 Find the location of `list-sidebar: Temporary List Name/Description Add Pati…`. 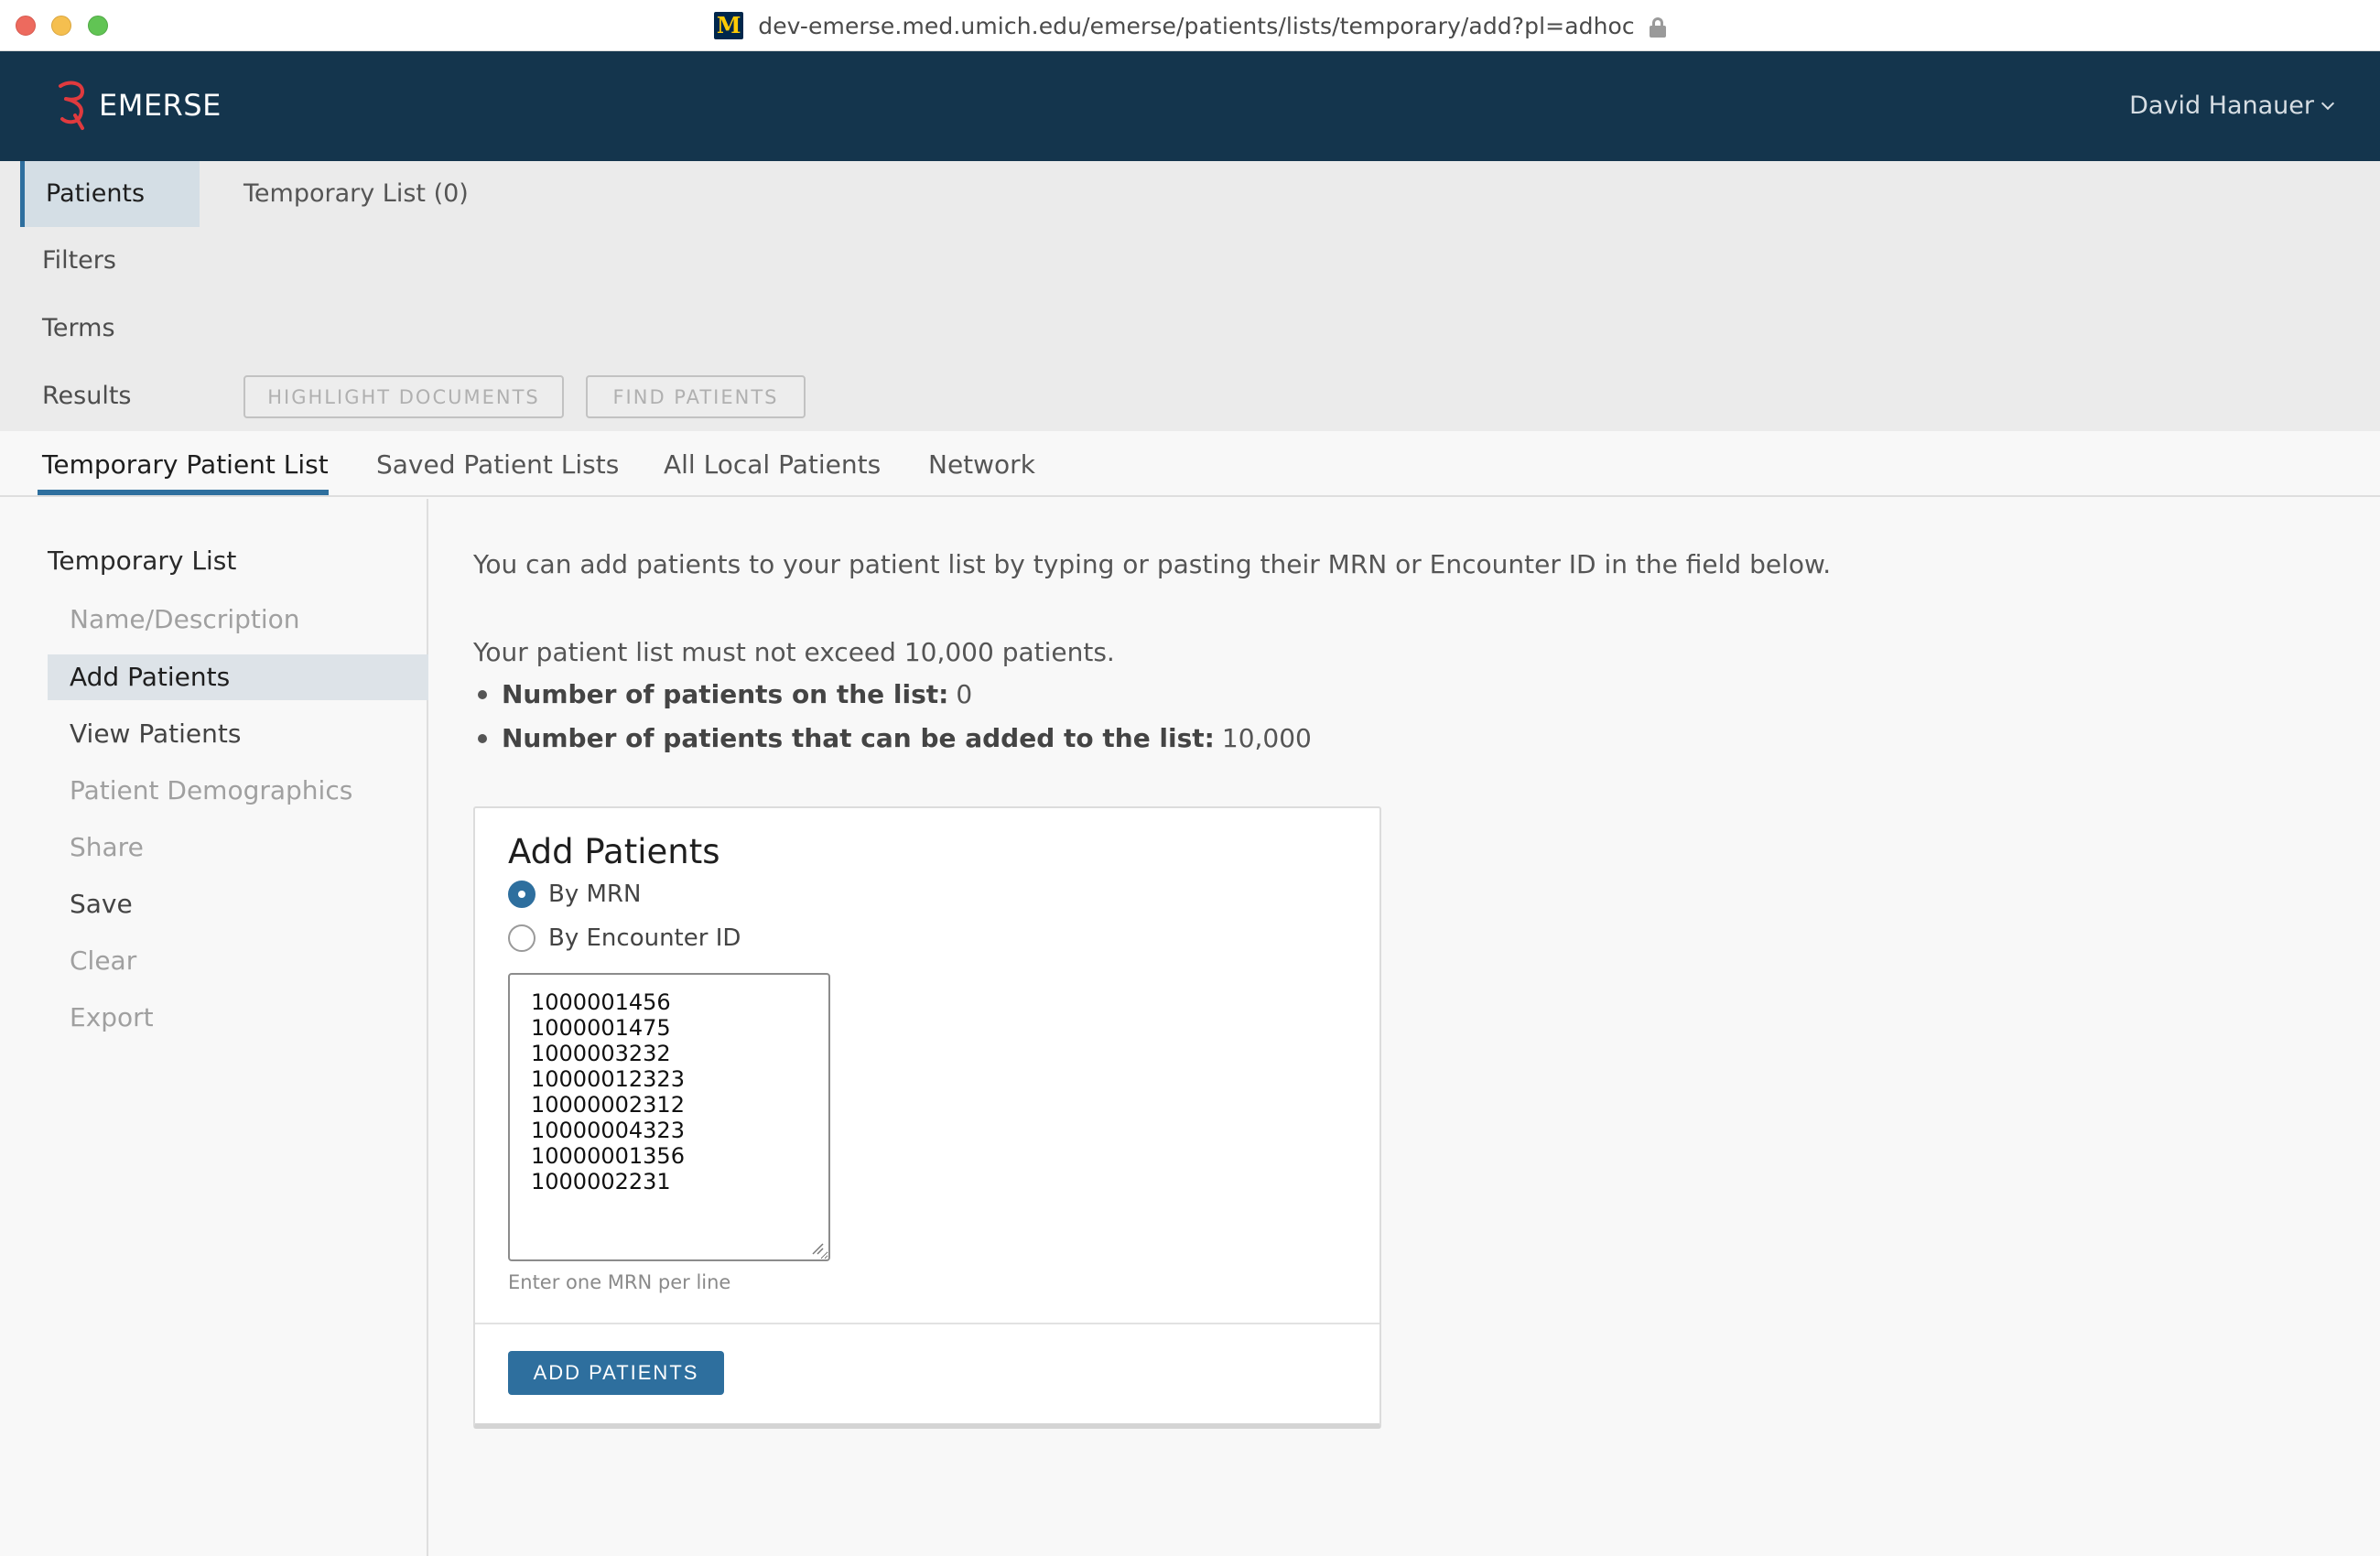

list-sidebar: Temporary List Name/Description Add Pati… is located at coordinates (214, 1027).